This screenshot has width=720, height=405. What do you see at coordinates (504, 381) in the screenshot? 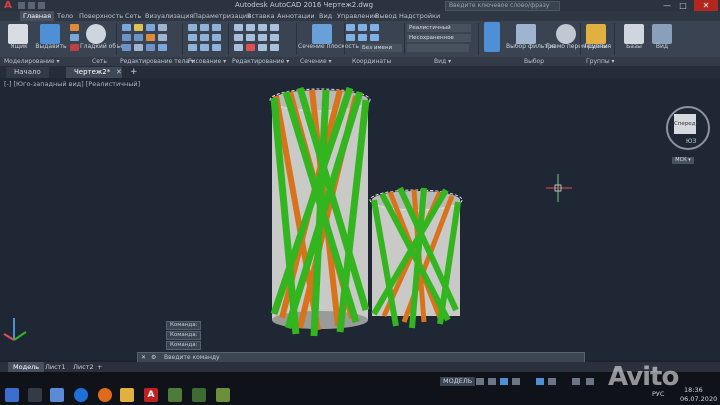
I see `ortho-toggle-icon` at bounding box center [504, 381].